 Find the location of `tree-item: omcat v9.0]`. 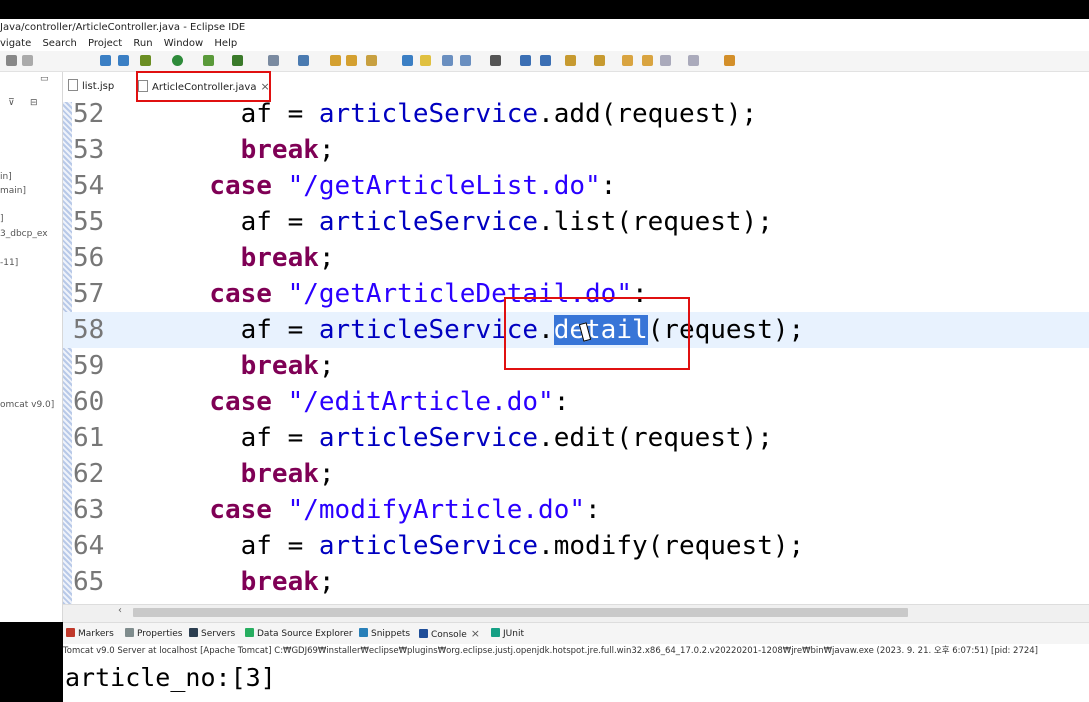

tree-item: omcat v9.0] is located at coordinates (27, 405).